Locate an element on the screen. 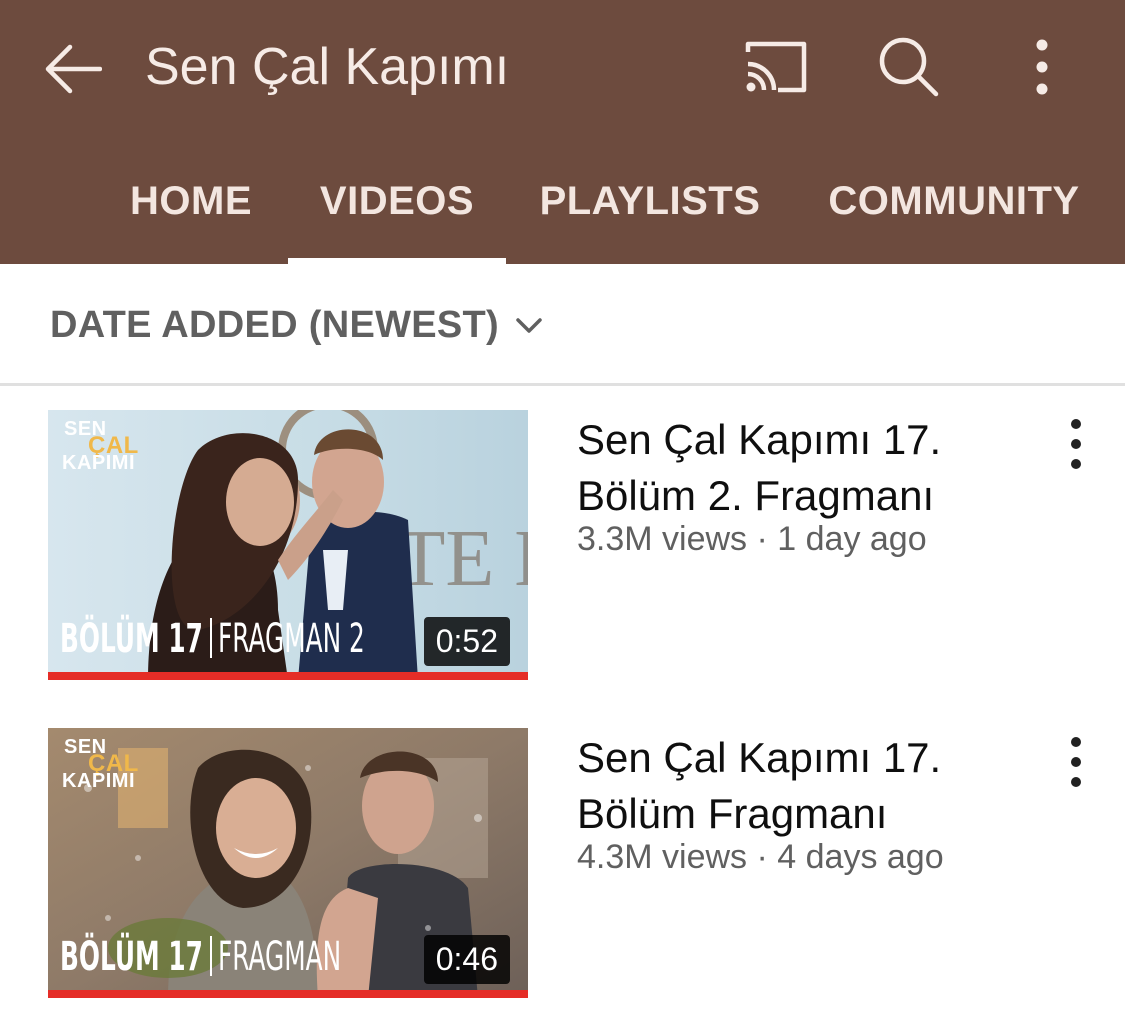 This screenshot has width=1125, height=1020. thumbnail-caption: BÖLÜM 17 FRAGMAN is located at coordinates (238, 957).